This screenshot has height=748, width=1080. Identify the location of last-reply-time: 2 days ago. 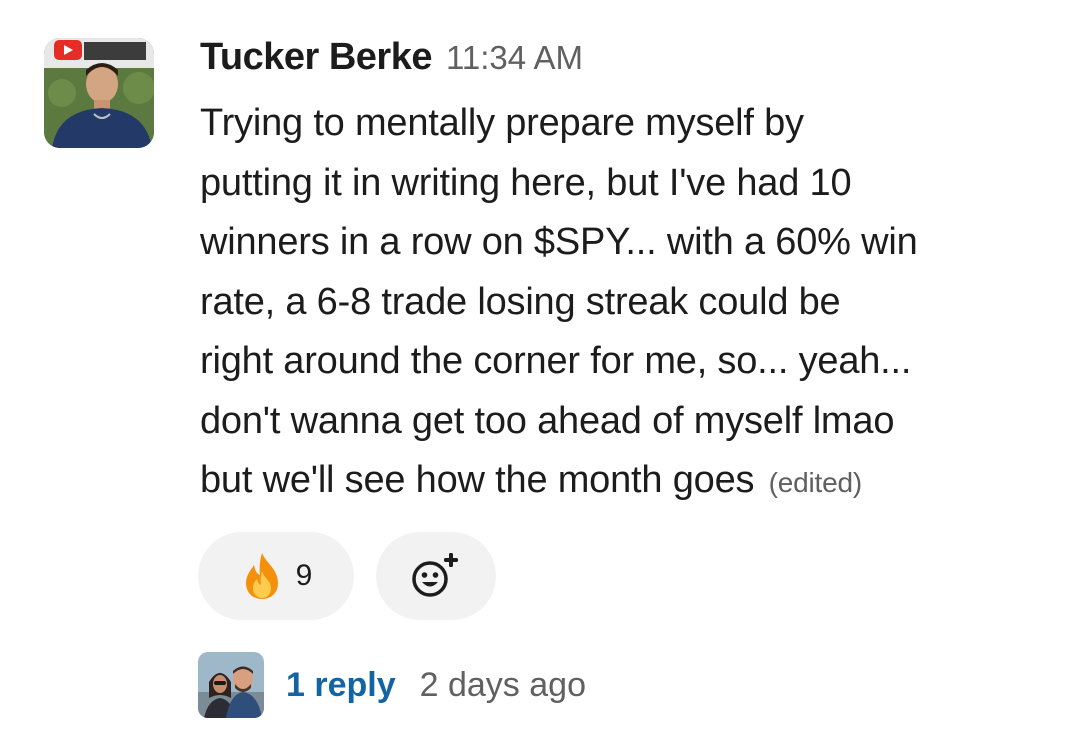
(502, 684).